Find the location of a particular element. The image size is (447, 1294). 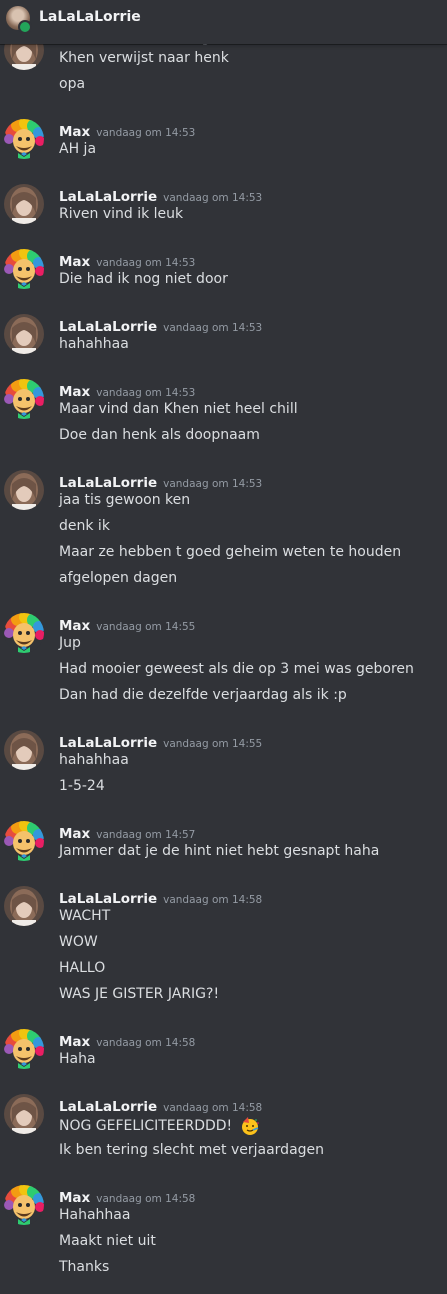

message-text-content: WAS JE GISTER JARIG?! is located at coordinates (139, 994).